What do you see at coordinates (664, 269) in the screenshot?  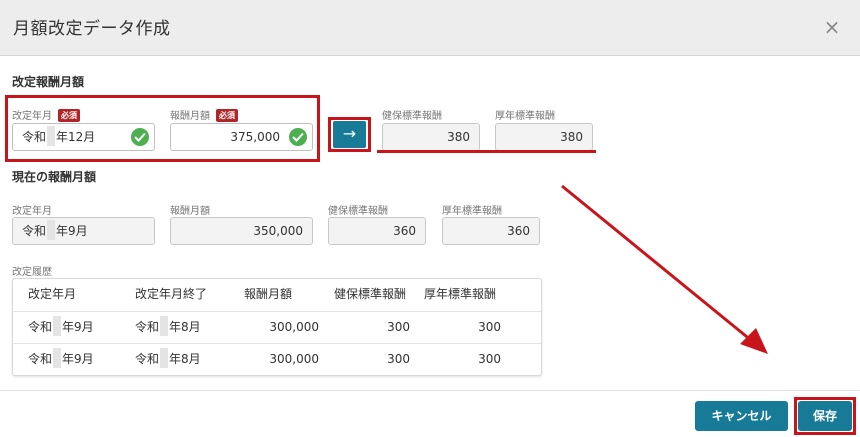 I see `annotation-arrow-icon` at bounding box center [664, 269].